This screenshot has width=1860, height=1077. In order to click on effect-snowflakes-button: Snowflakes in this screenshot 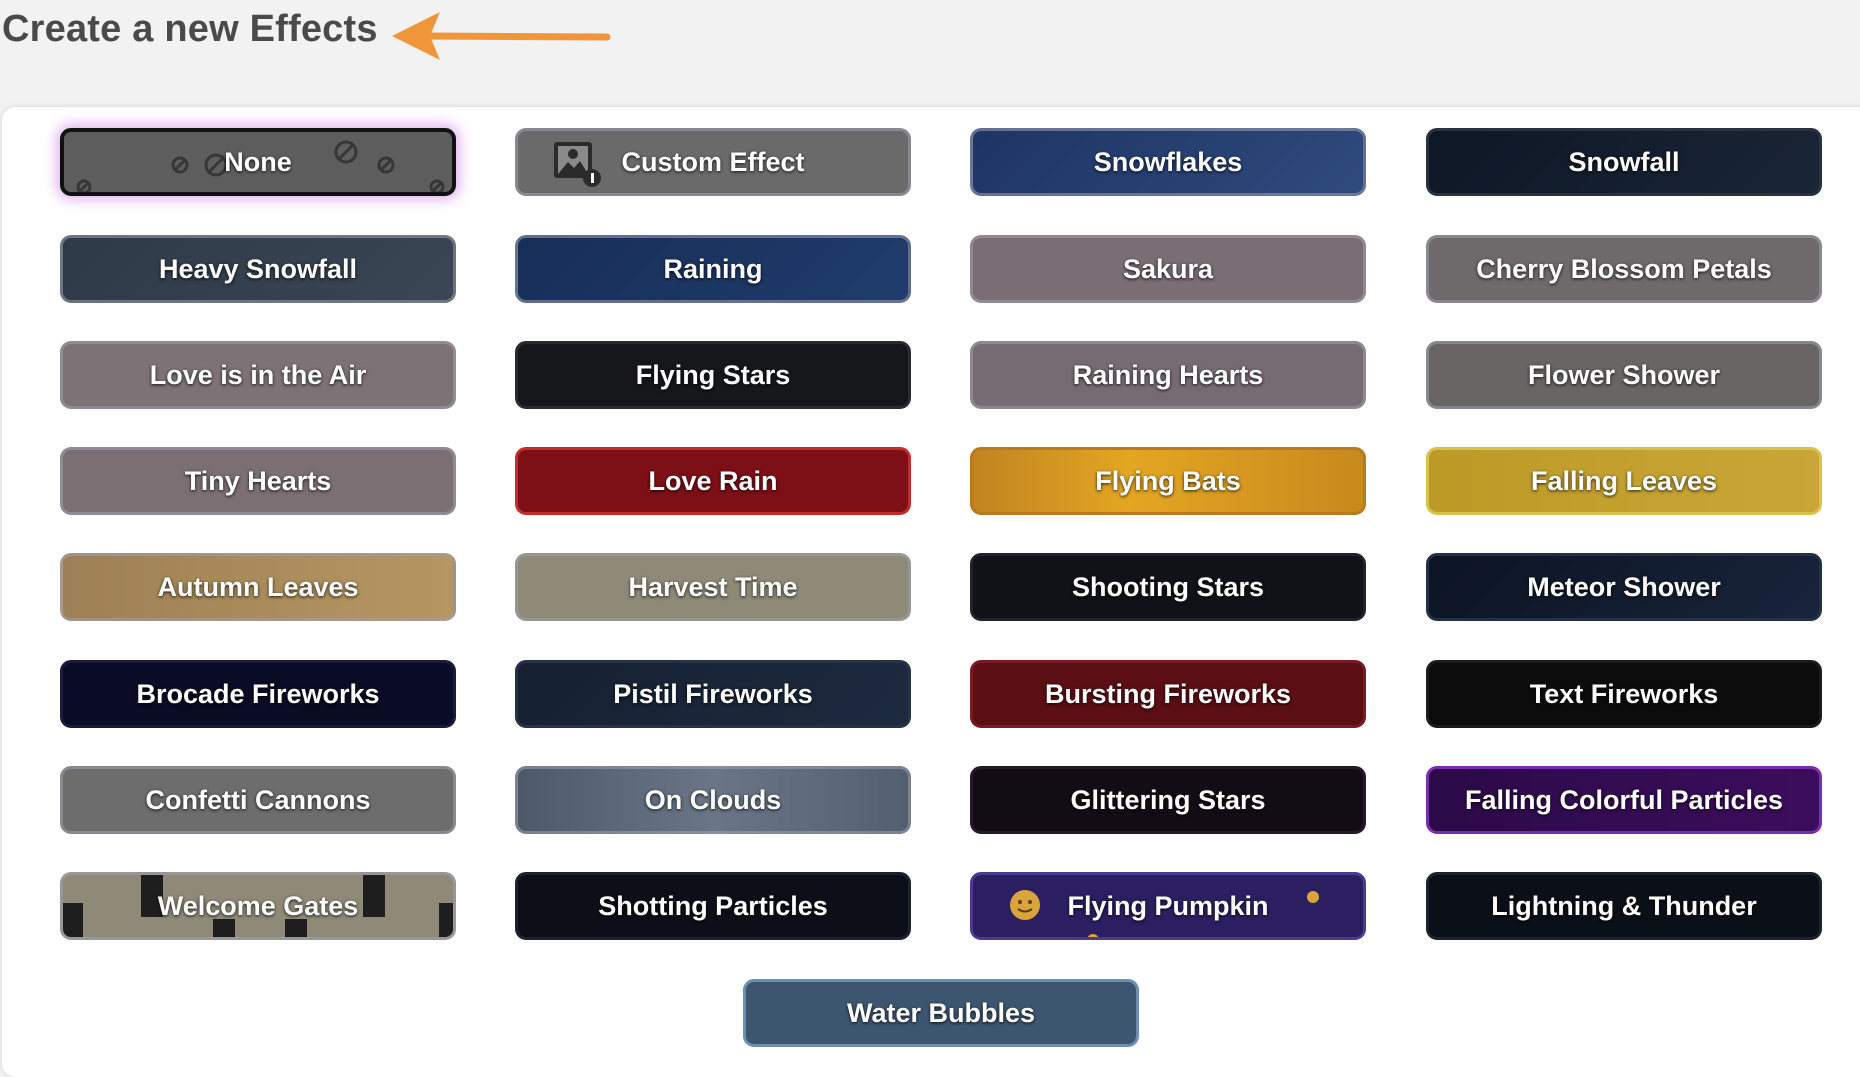, I will do `click(1168, 162)`.